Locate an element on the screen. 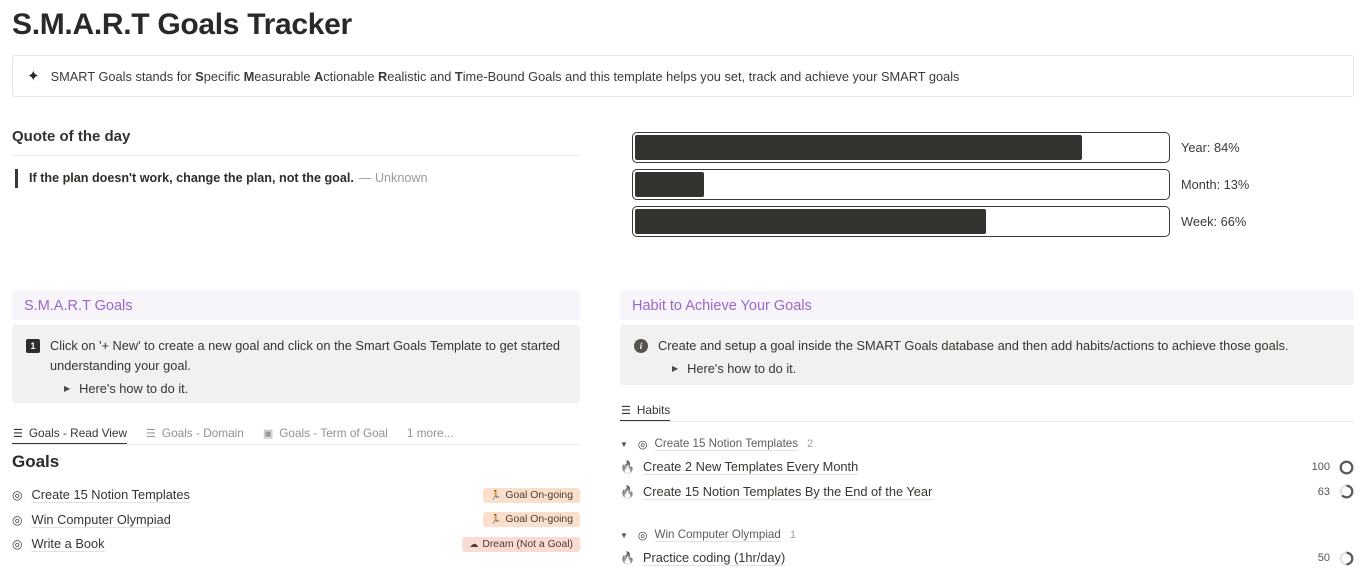 This screenshot has width=1366, height=588. habit-value: 63 is located at coordinates (1323, 491).